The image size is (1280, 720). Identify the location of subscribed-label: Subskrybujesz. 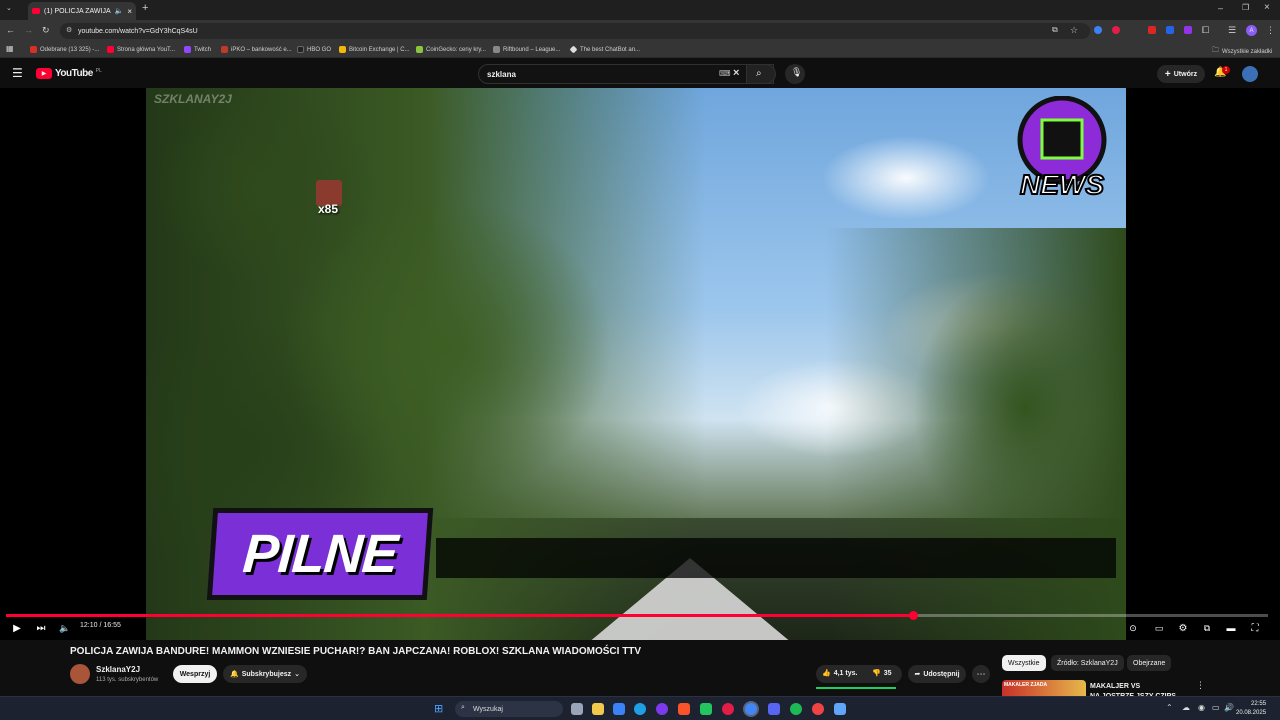
(266, 674).